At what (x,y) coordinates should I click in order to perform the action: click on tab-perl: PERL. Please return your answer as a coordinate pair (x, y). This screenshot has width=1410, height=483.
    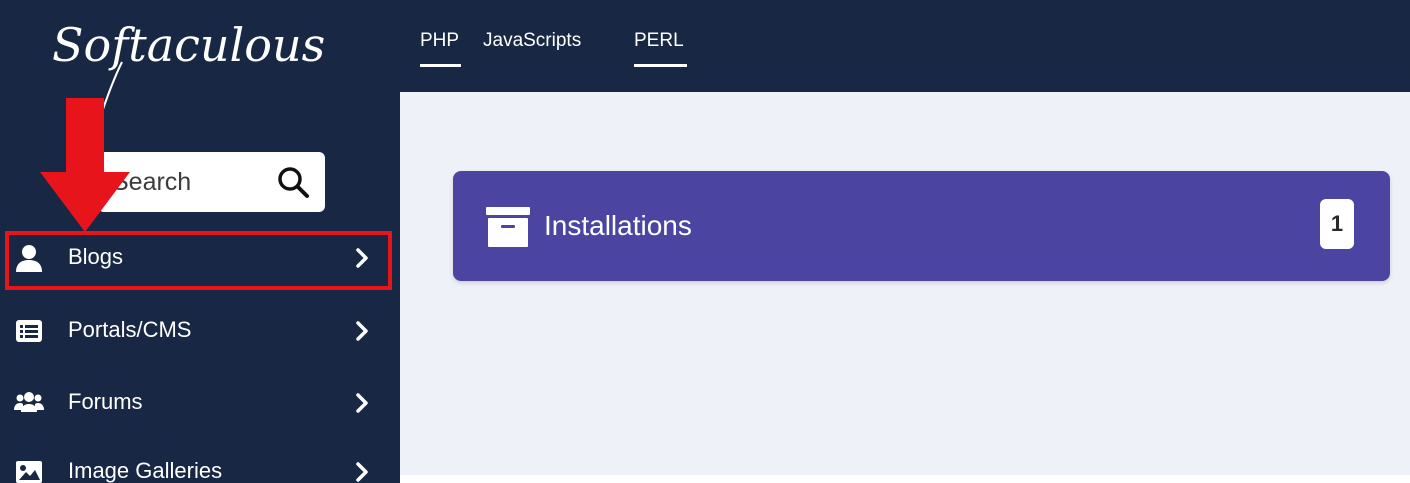
    Looking at the image, I should click on (659, 41).